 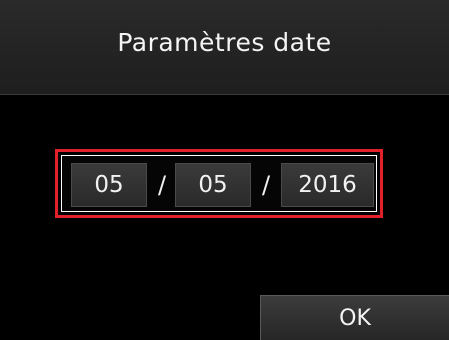 I want to click on page-title: Paramètres date, so click(x=224, y=42).